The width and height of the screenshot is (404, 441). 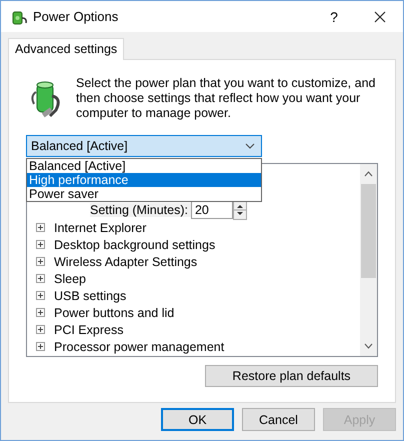 What do you see at coordinates (126, 261) in the screenshot?
I see `tree-item: Wireless Adapter Settings` at bounding box center [126, 261].